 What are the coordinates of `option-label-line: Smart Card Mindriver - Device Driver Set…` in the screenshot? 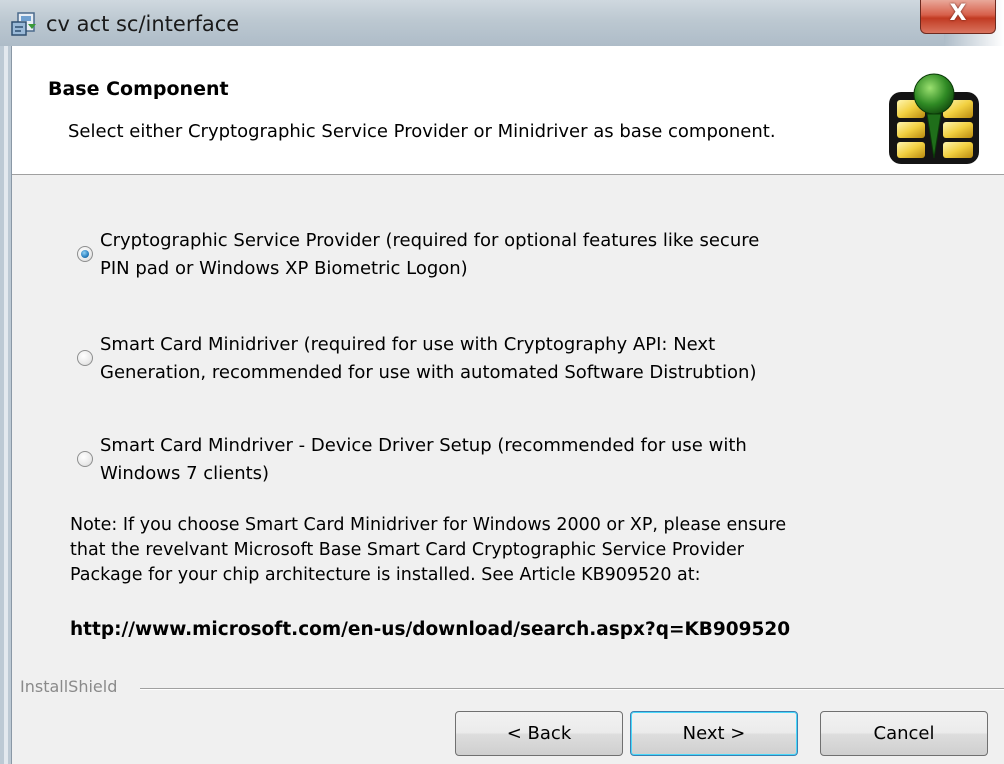 It's located at (423, 445).